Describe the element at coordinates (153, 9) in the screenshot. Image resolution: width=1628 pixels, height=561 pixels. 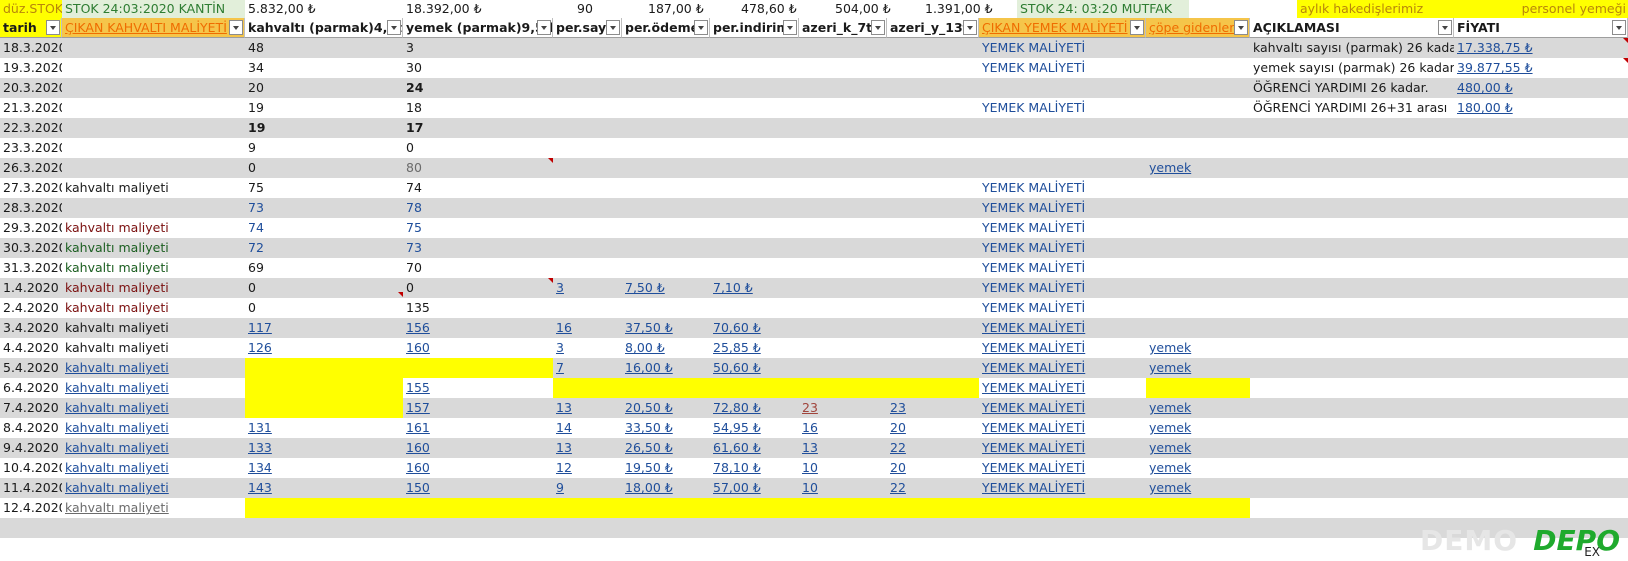
I see `kantin-stock-label: STOK 24:03:2020 KANTİN` at that location.